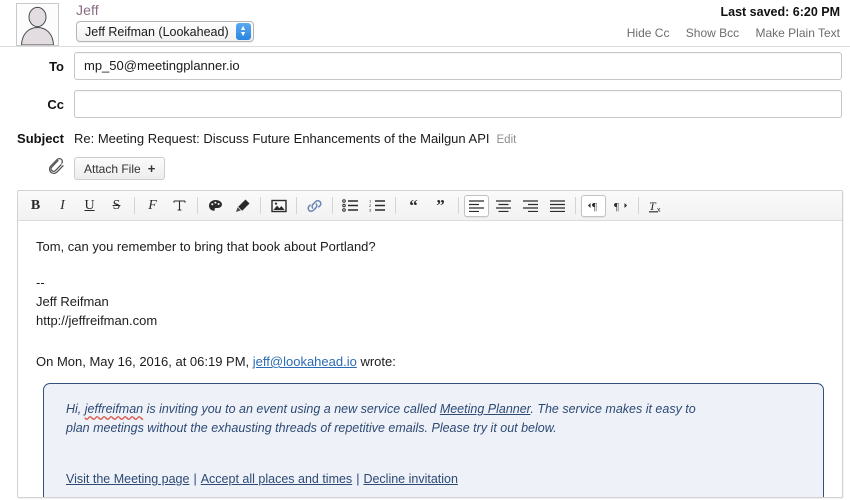 This screenshot has height=500, width=850. I want to click on cc-row: Cc, so click(425, 104).